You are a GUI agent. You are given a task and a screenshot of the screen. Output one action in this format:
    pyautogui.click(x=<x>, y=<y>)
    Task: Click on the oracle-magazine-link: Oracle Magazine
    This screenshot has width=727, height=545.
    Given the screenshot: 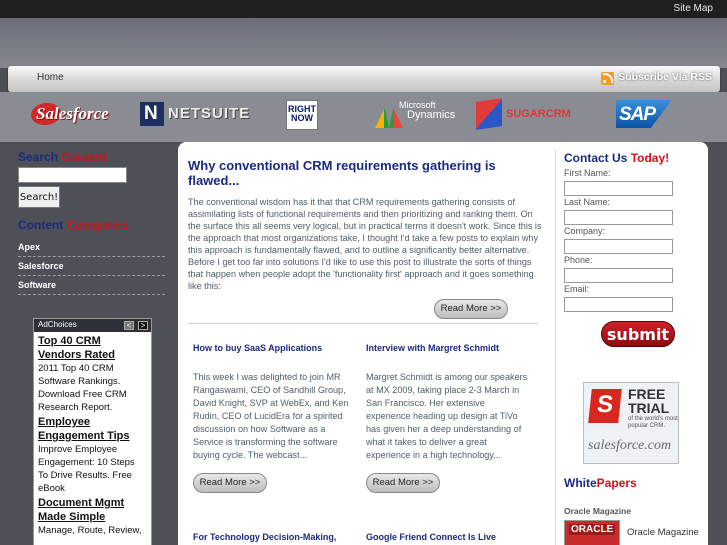 What is the action you would take?
    pyautogui.click(x=663, y=532)
    